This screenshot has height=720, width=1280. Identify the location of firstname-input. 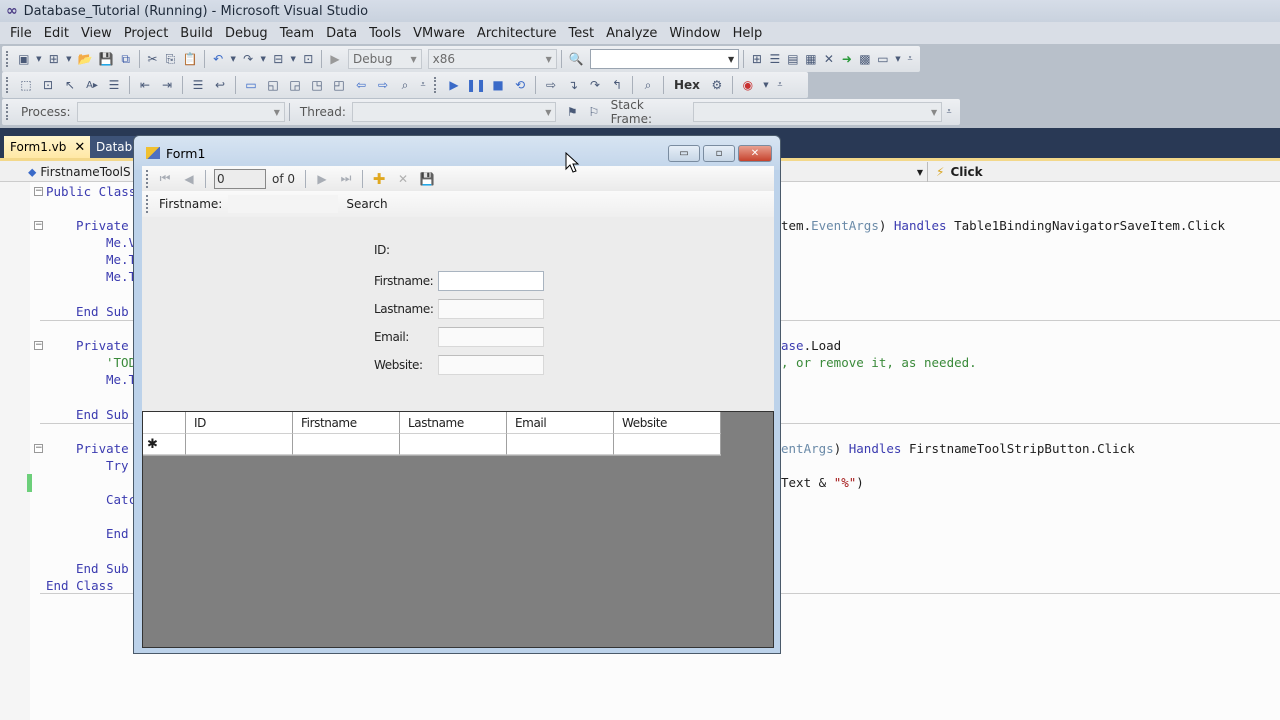
(491, 281).